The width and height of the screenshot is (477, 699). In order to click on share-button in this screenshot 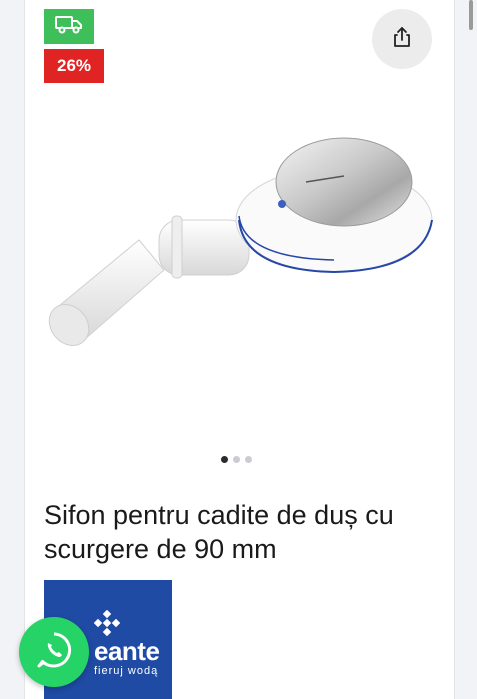, I will do `click(402, 39)`.